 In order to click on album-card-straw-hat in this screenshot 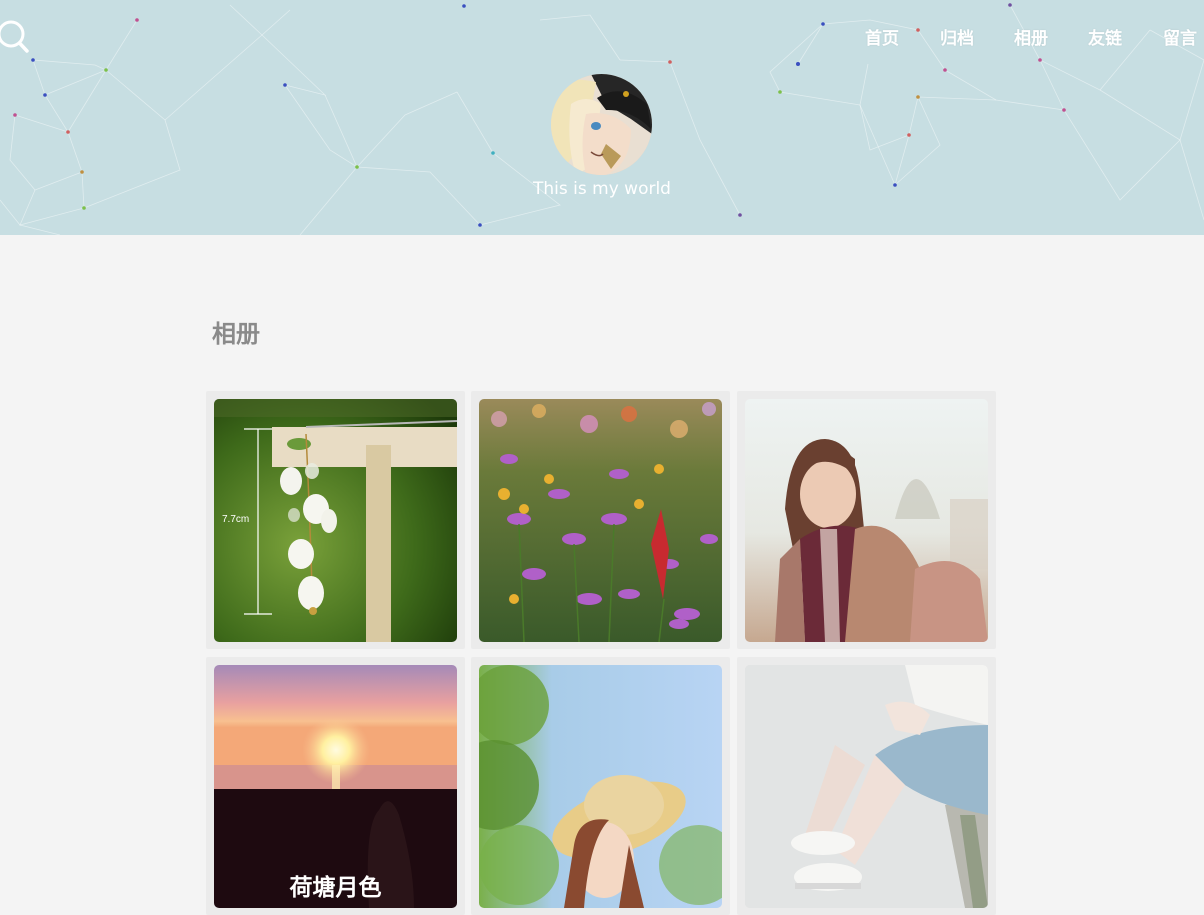, I will do `click(600, 786)`.